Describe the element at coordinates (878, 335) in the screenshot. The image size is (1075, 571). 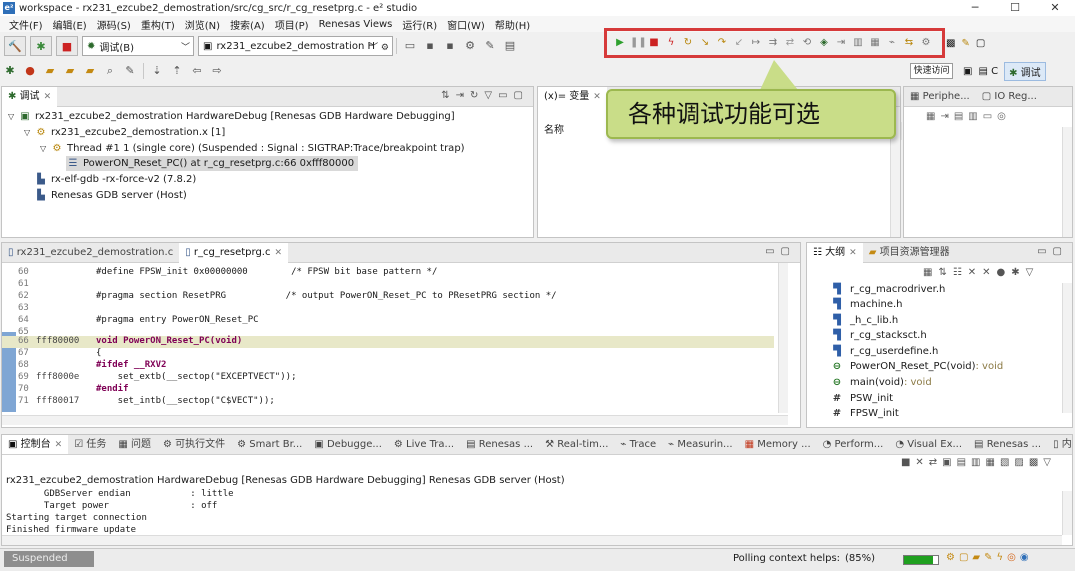
I see `outline-item: ▜ r_cg_stacksct.h` at that location.